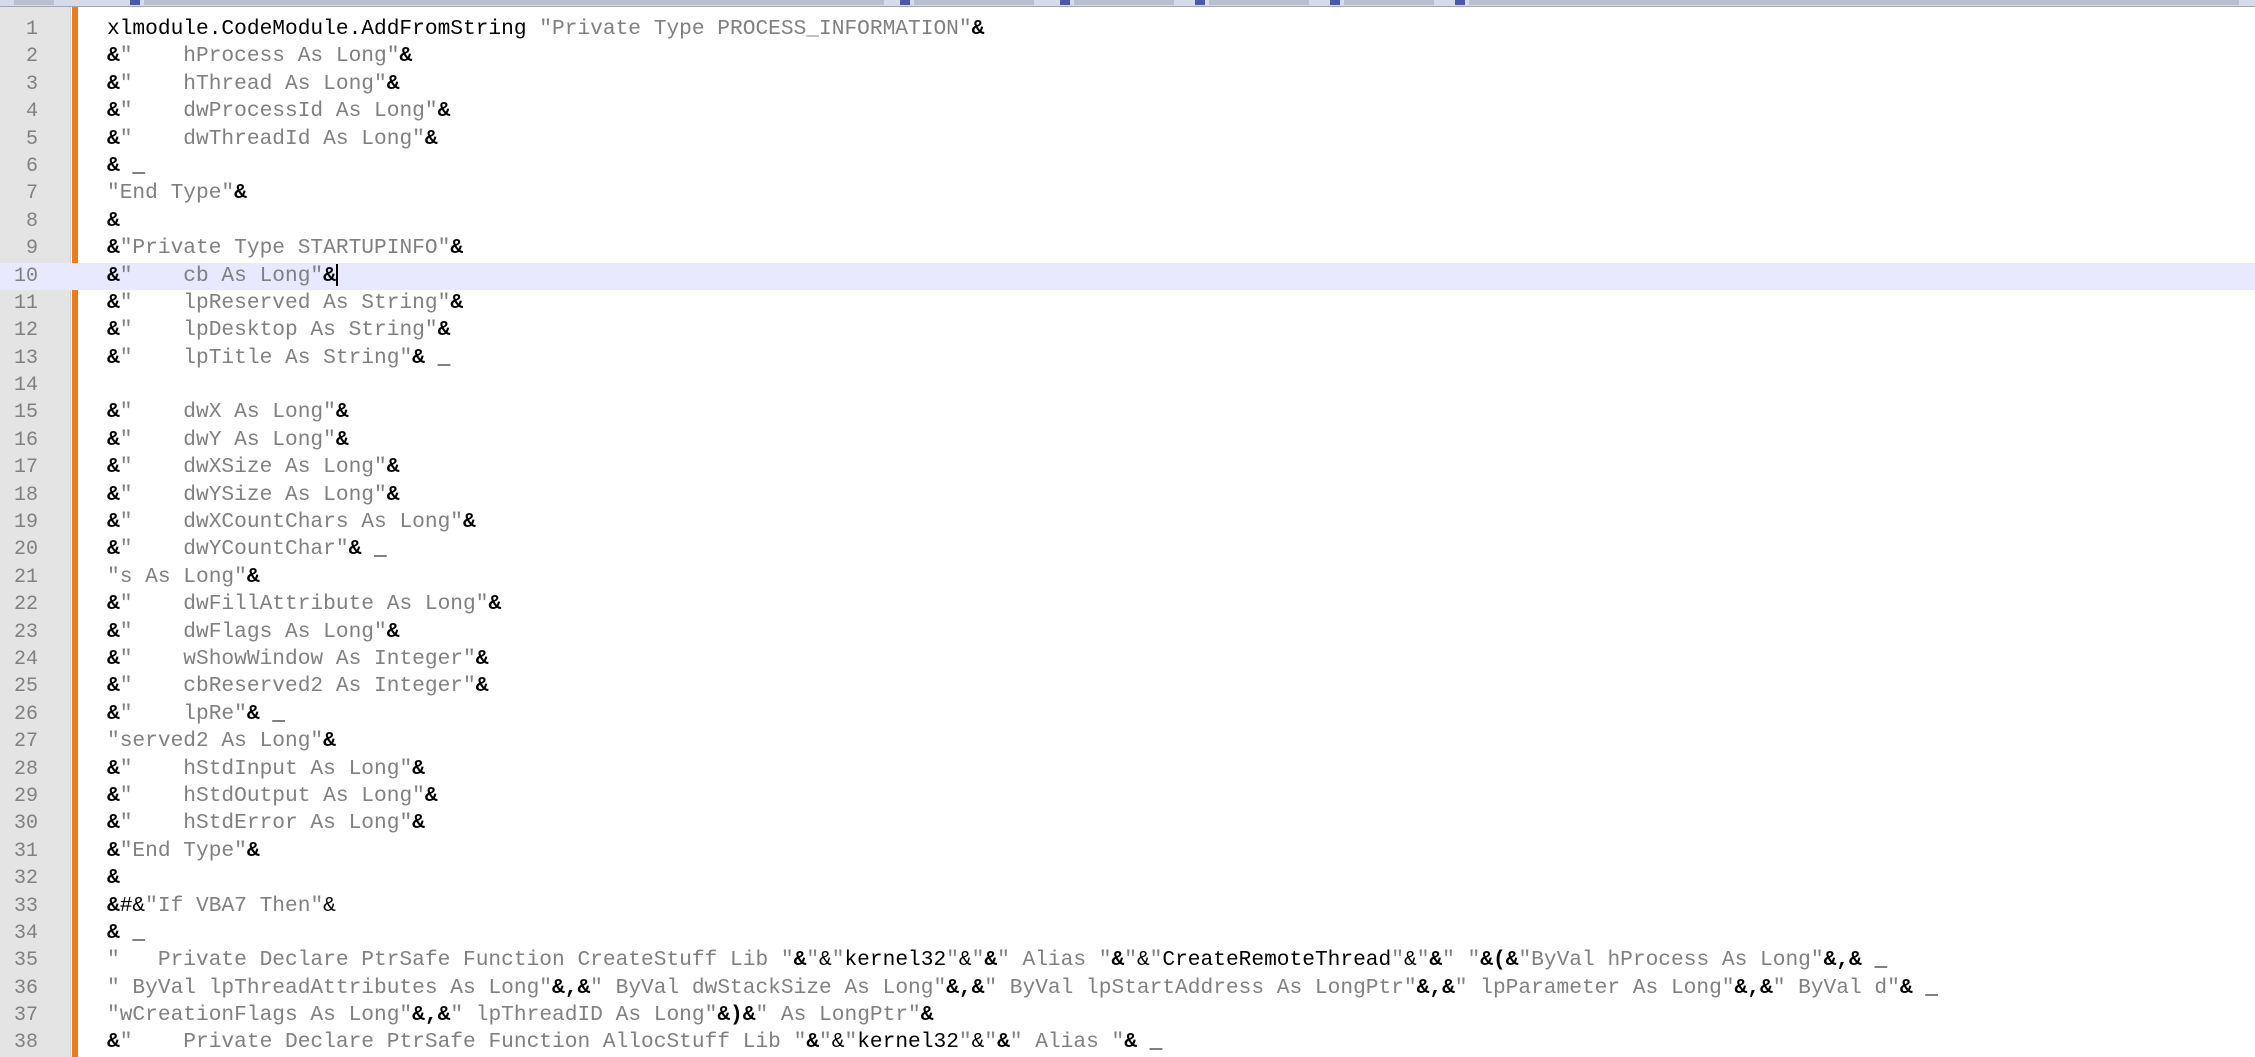 The width and height of the screenshot is (2255, 1057). I want to click on code-line: 5 &" dwThreadId As Long"&, so click(1127, 139).